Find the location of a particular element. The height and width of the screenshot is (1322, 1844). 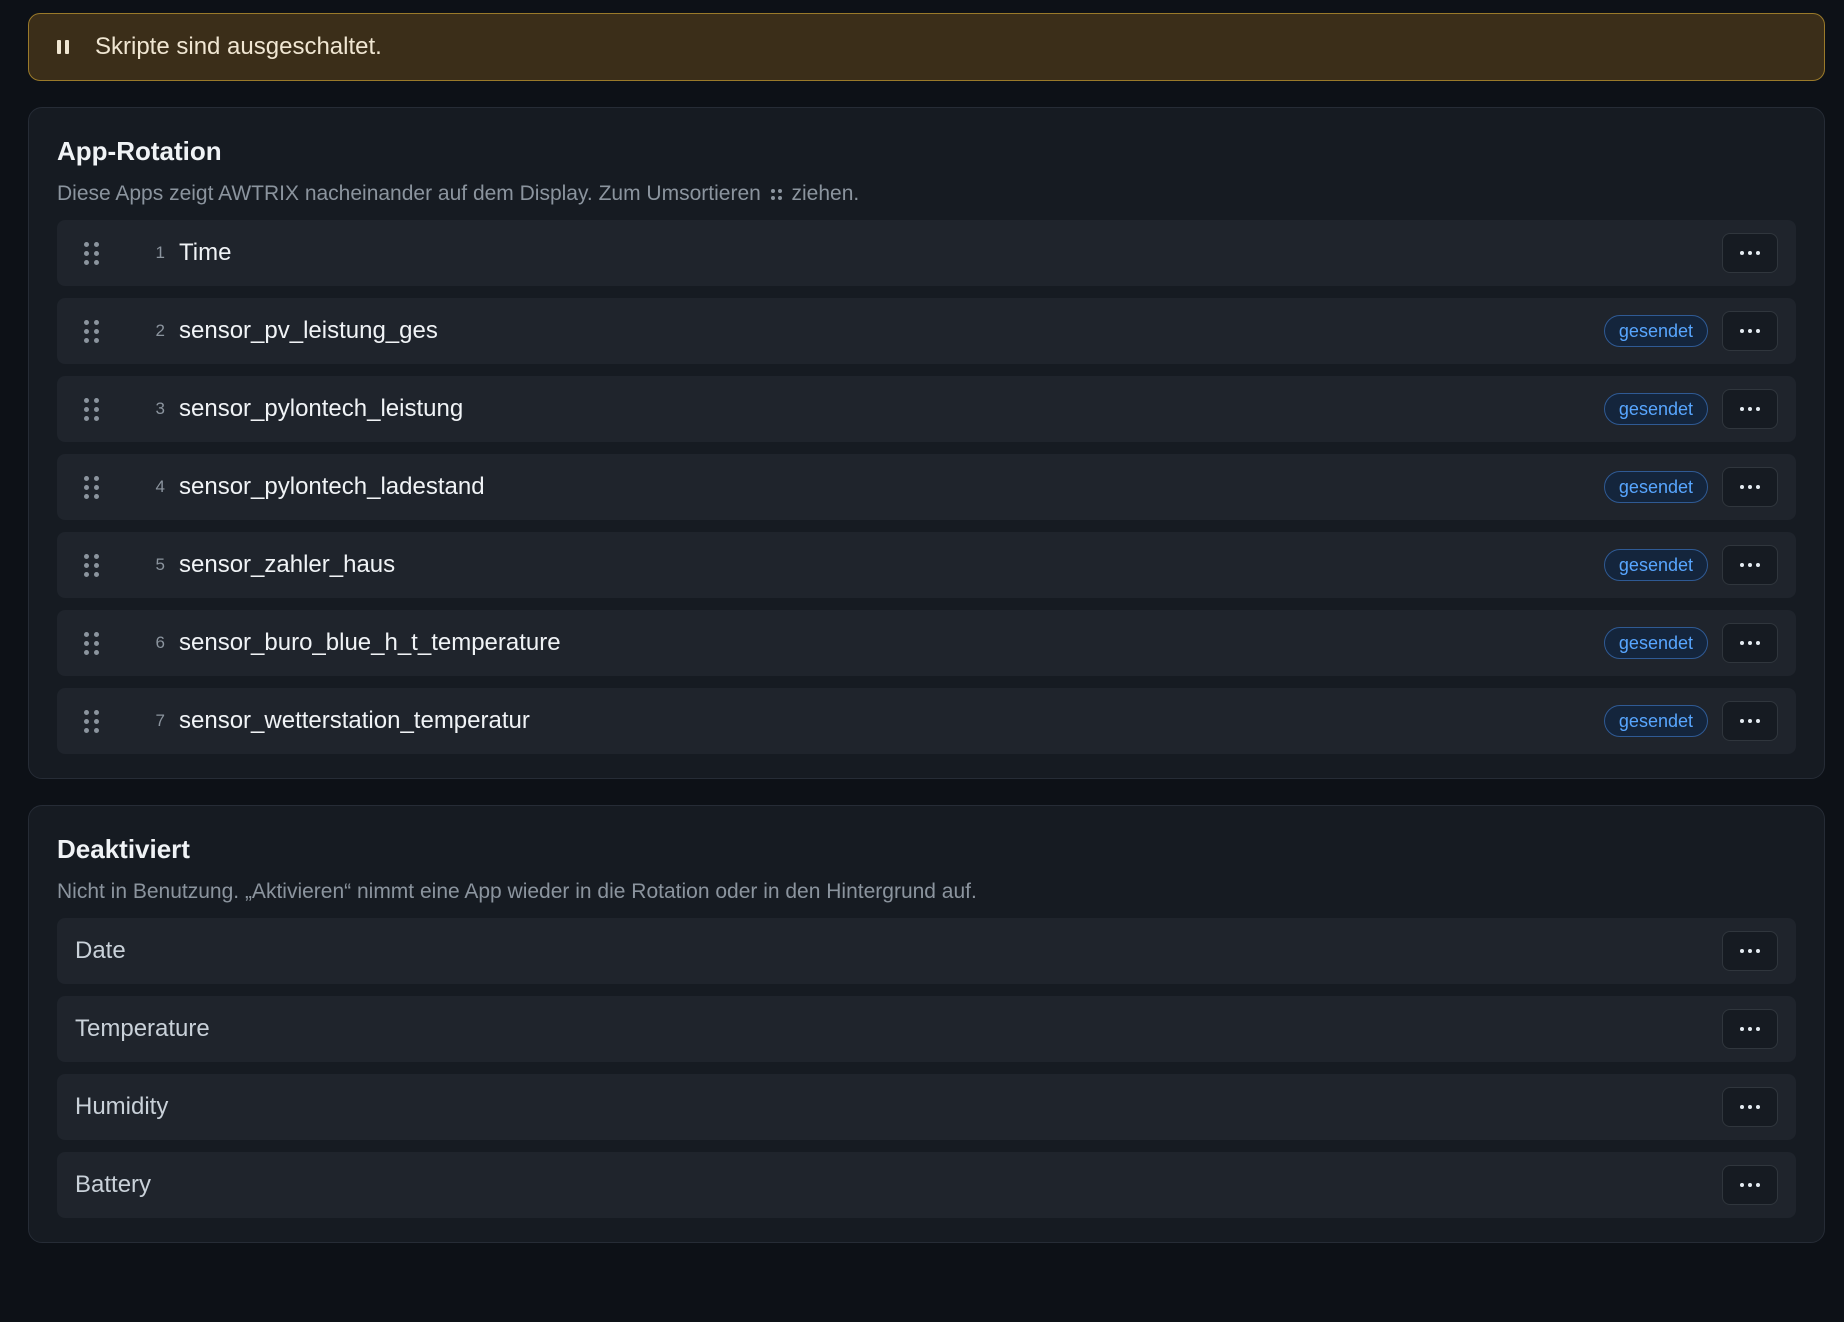

app-name: sensor_pylontech_leistung is located at coordinates (321, 408).